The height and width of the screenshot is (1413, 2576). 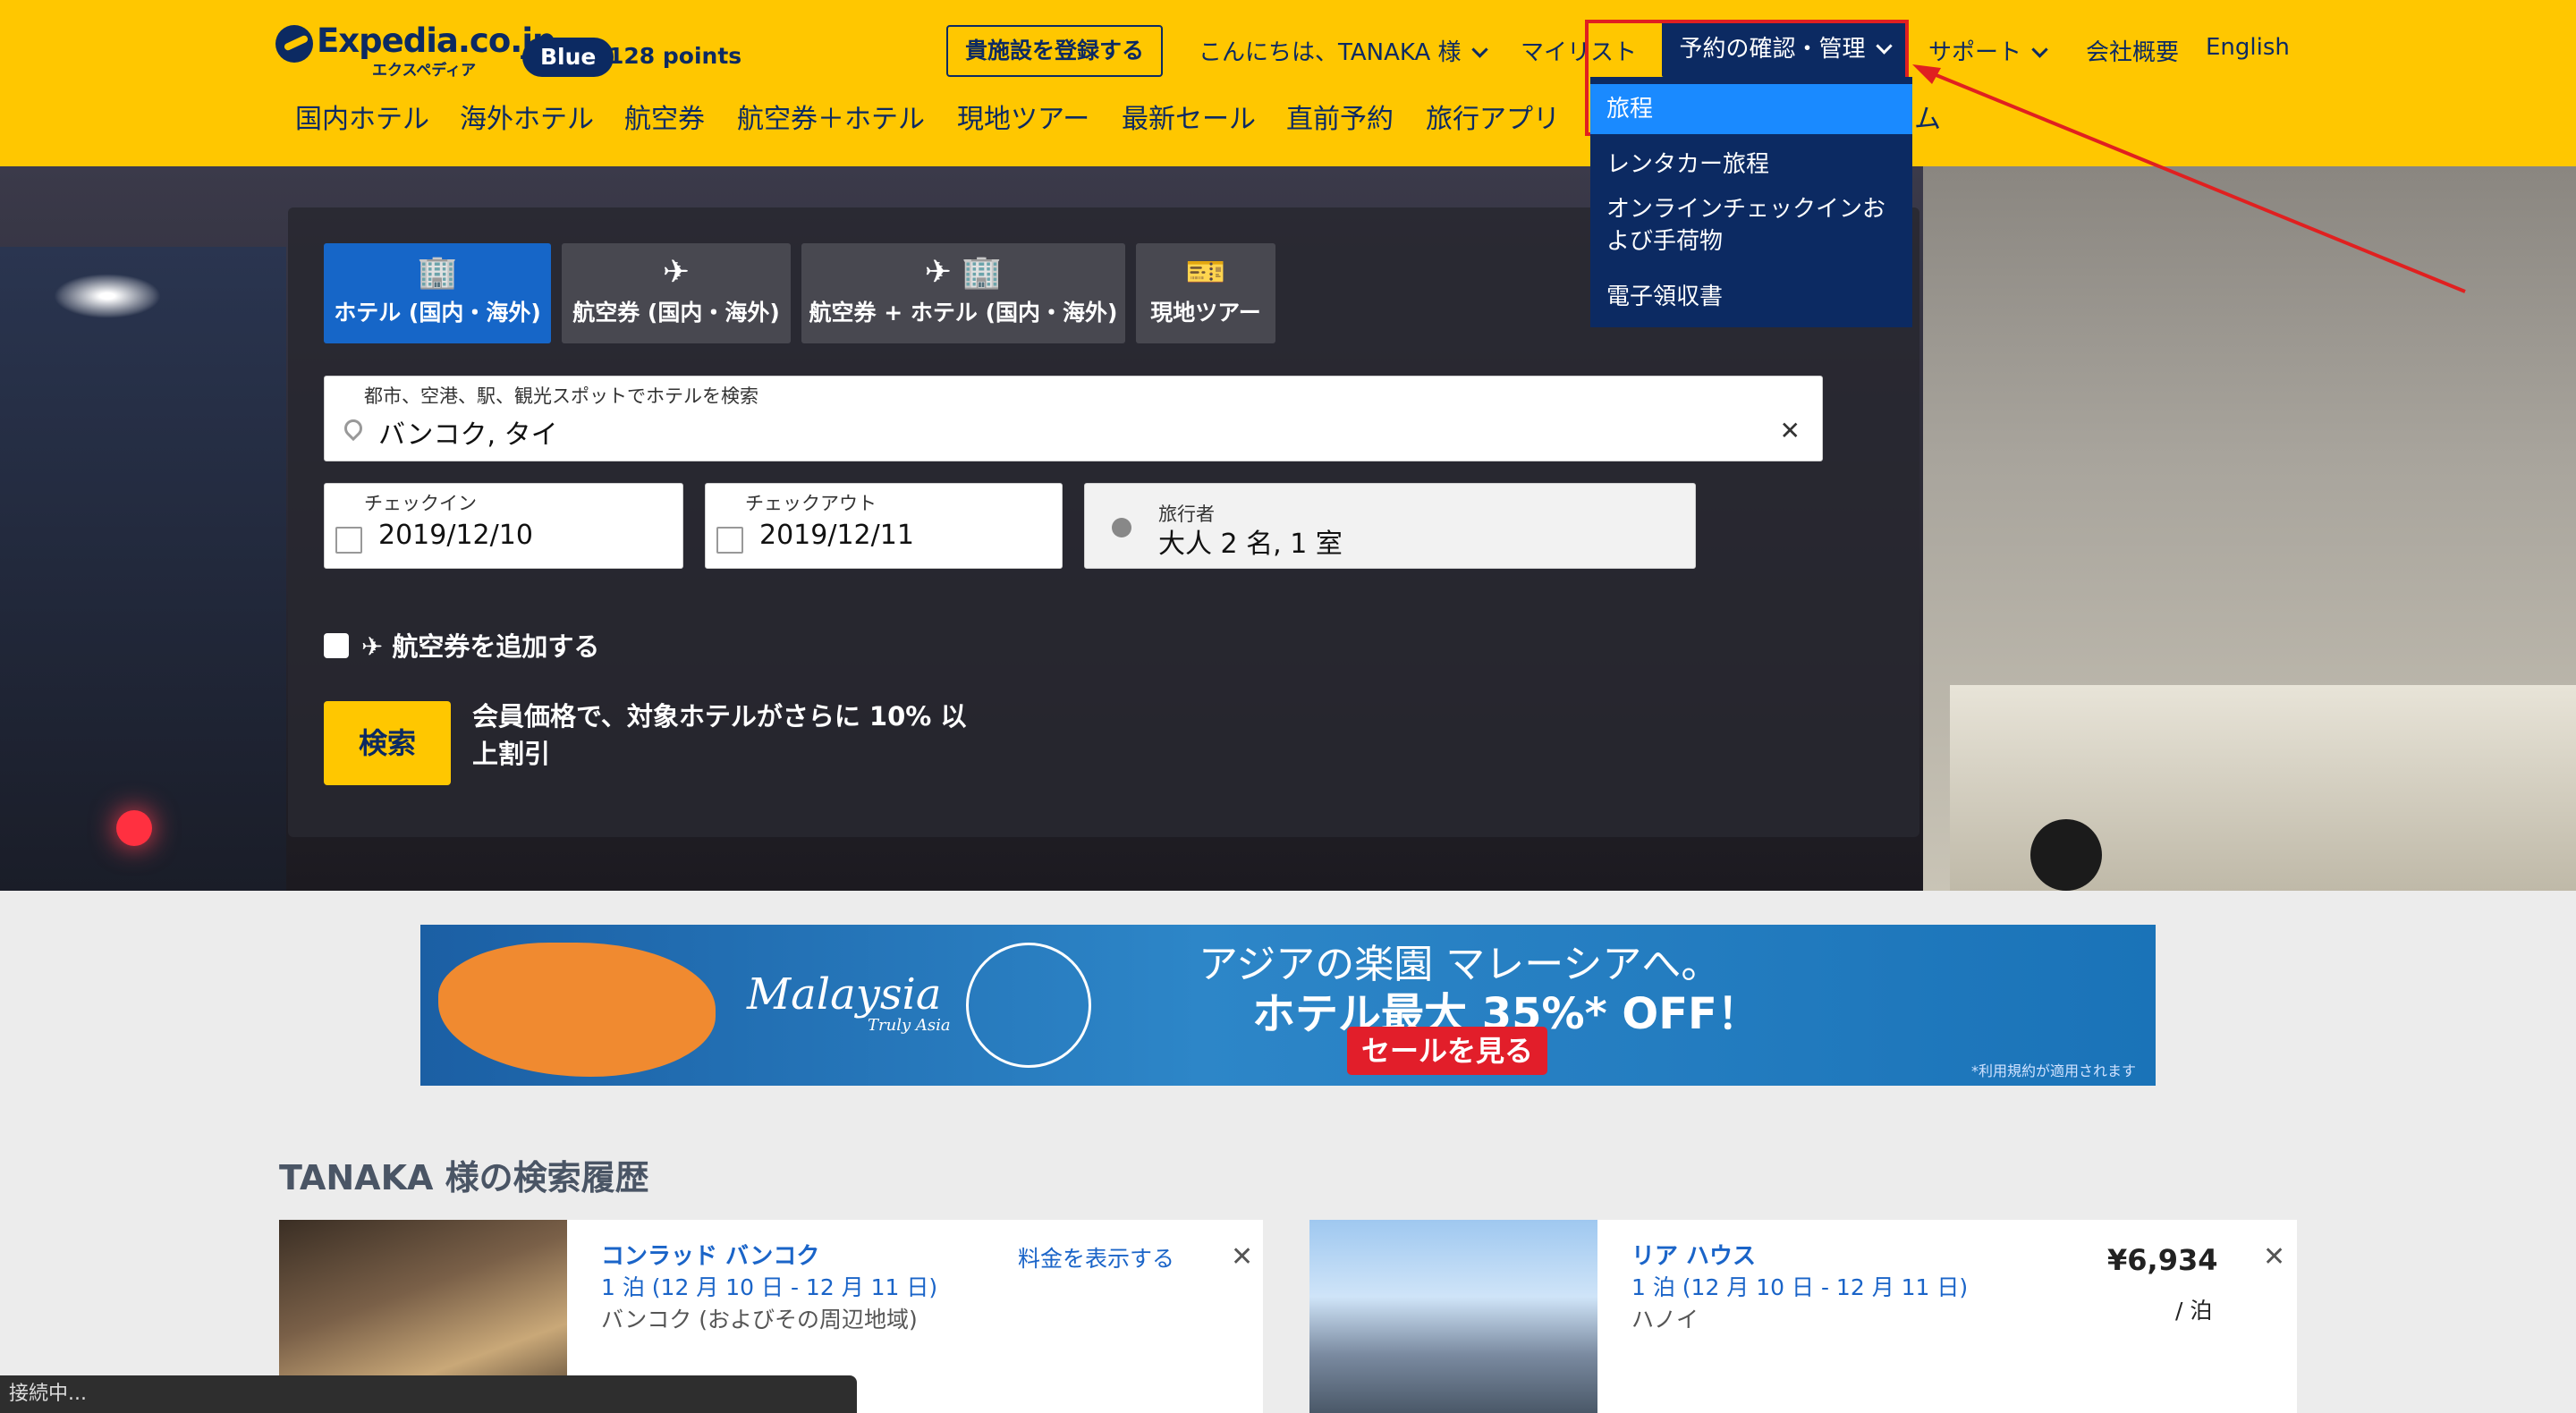 What do you see at coordinates (710, 1254) in the screenshot?
I see `hotel-name: コンラッド バンコク` at bounding box center [710, 1254].